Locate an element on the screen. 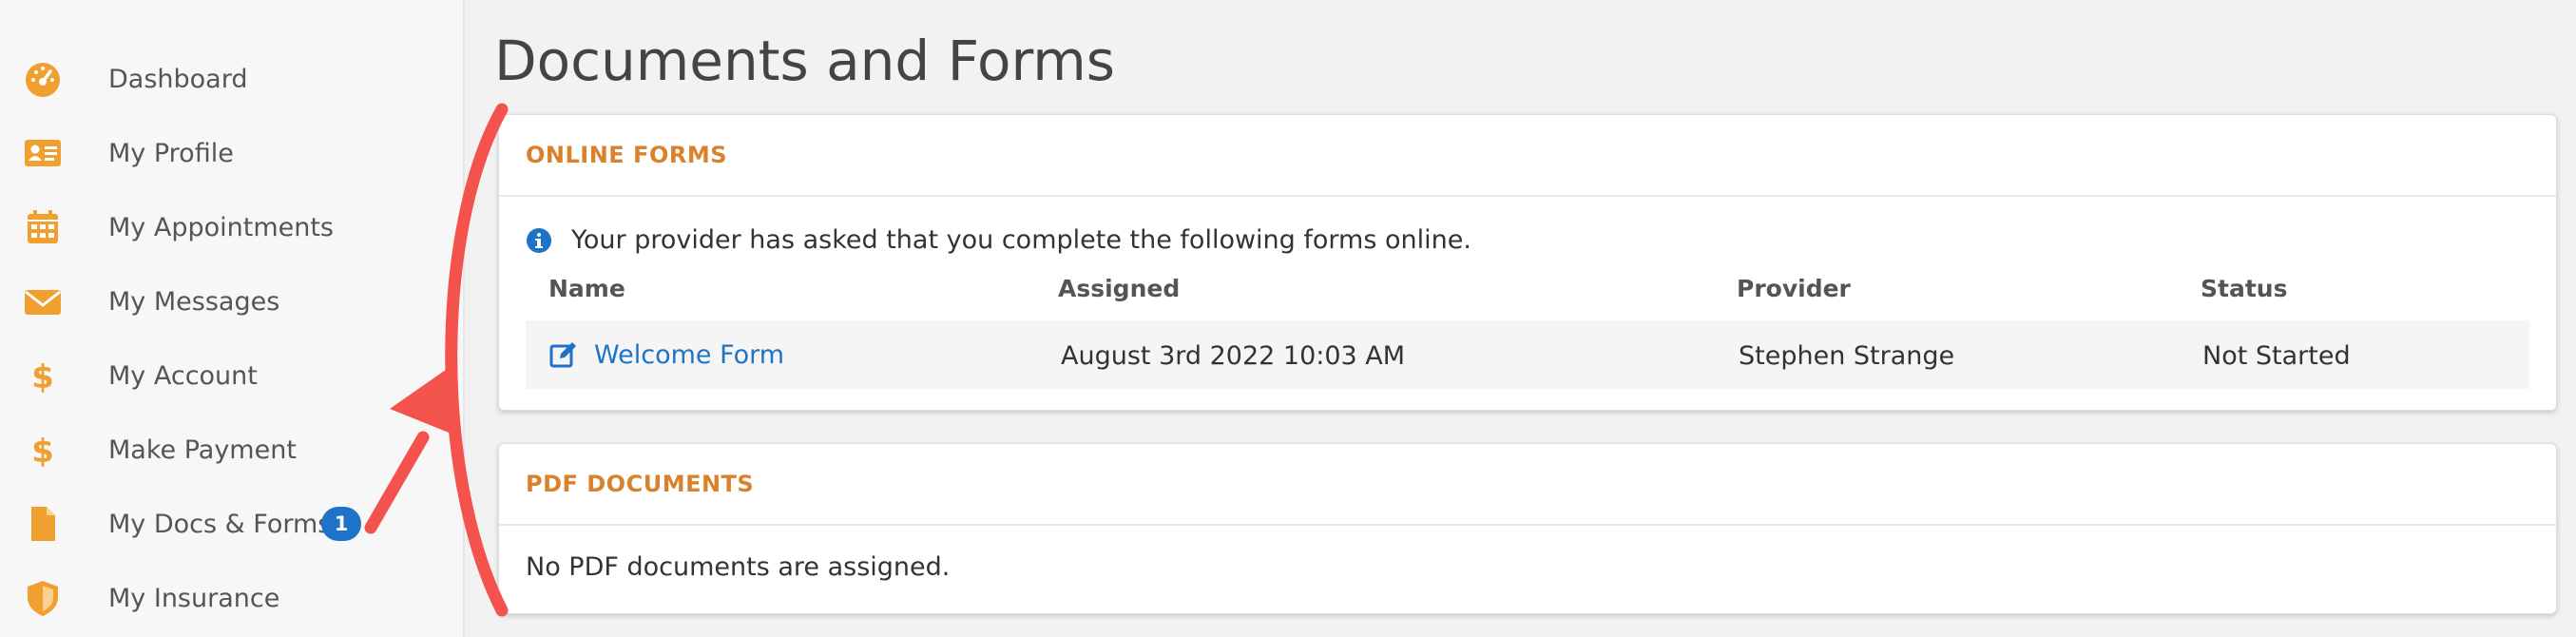 The image size is (2576, 637). column-header-status: Status is located at coordinates (2245, 288).